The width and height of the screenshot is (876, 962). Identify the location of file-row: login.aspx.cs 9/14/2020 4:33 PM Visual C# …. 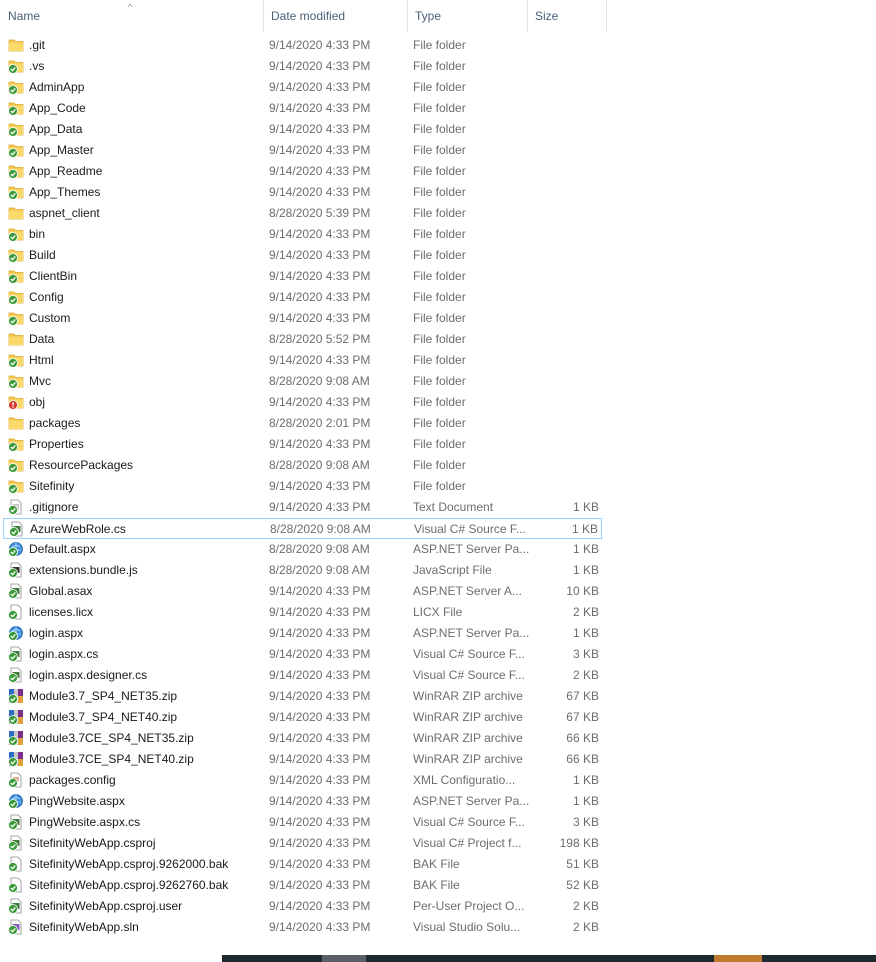
(302, 654).